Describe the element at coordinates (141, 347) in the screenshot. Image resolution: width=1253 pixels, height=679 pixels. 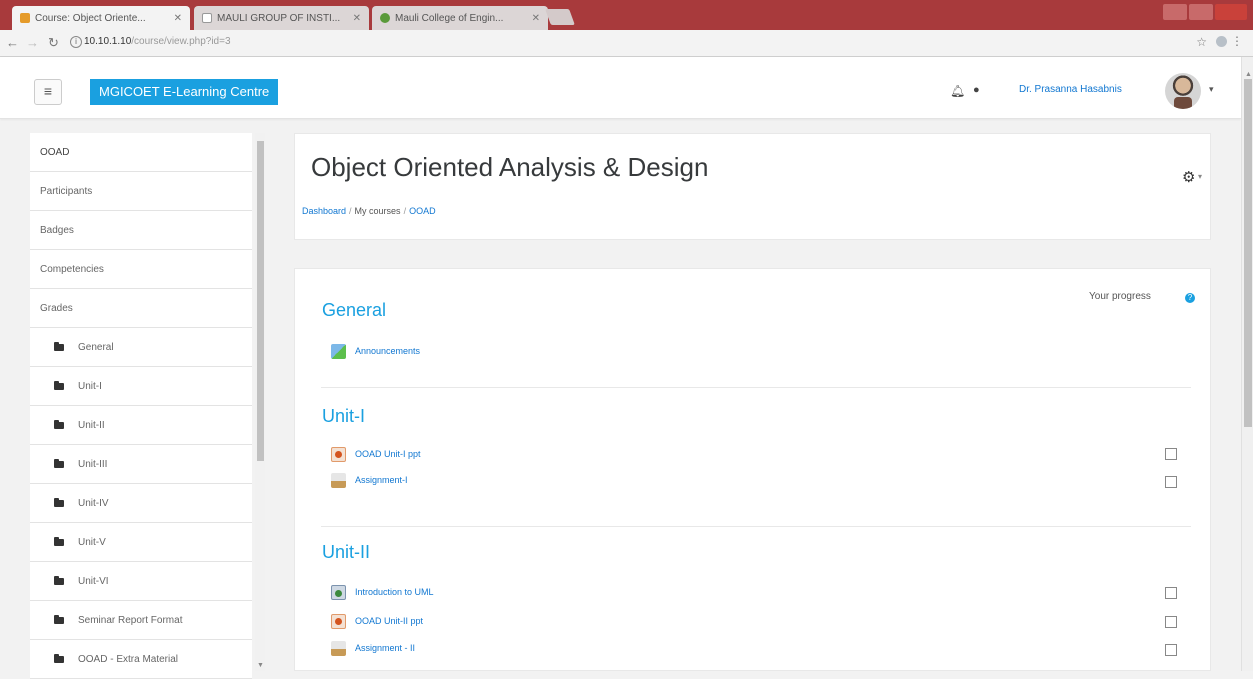
I see `drawer-section-general: General` at that location.